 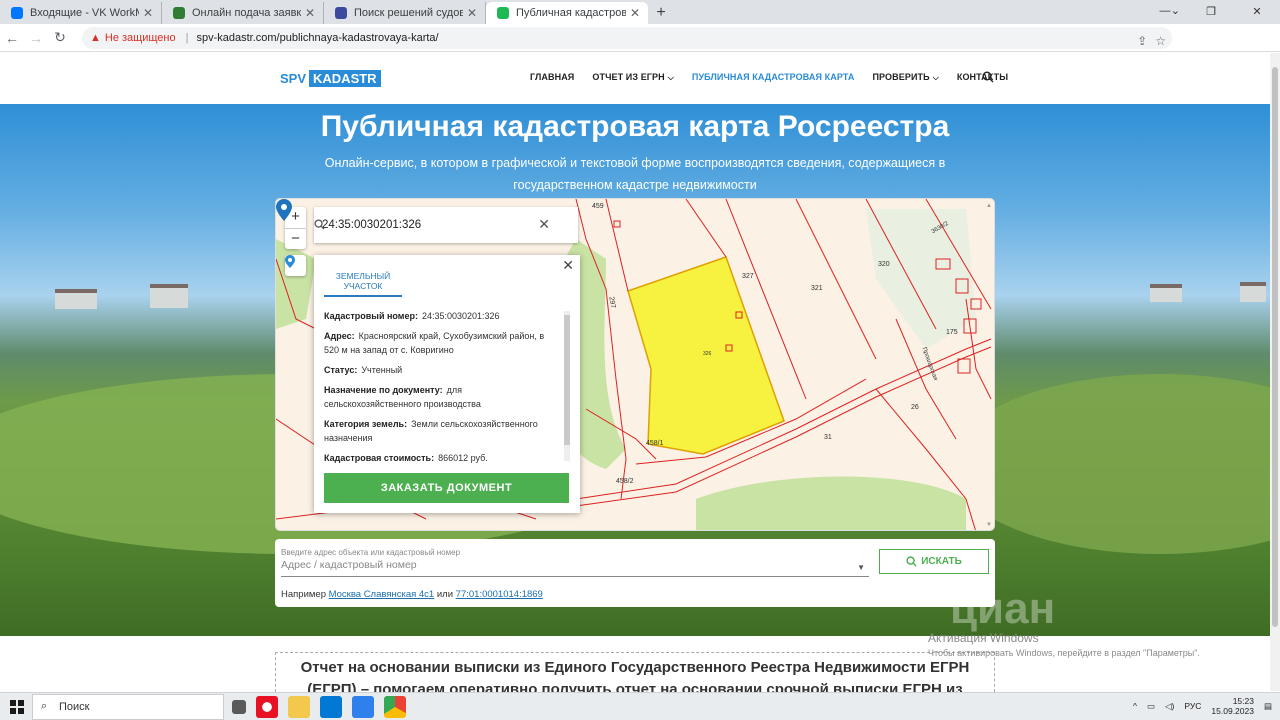 What do you see at coordinates (341, 370) in the screenshot?
I see `detail-label: Статус:` at bounding box center [341, 370].